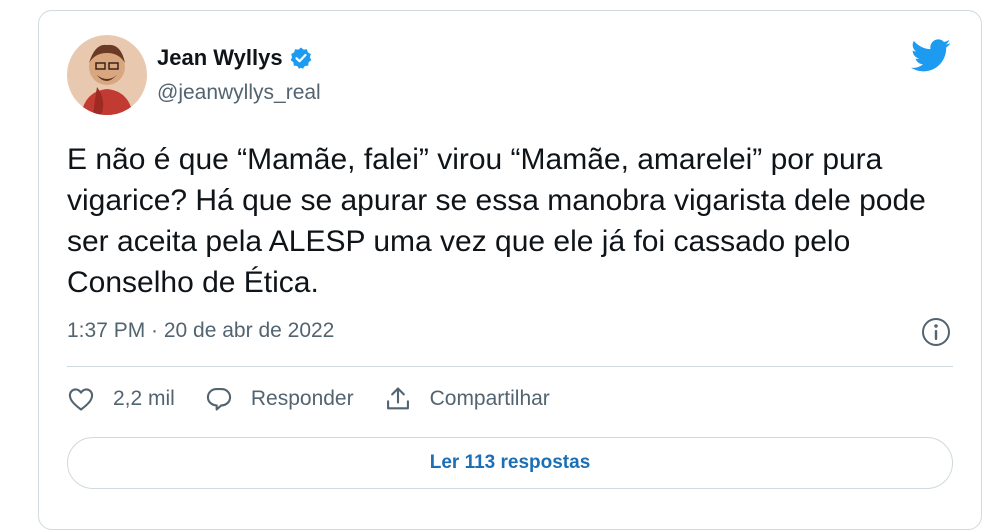 The image size is (1000, 530). I want to click on avatar, so click(107, 75).